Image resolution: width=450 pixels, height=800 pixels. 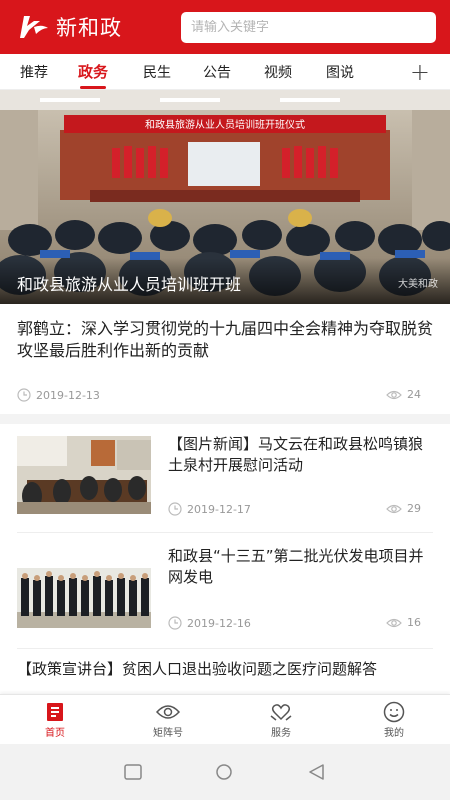 What do you see at coordinates (68, 395) in the screenshot?
I see `news-date-text: 2019-12-13` at bounding box center [68, 395].